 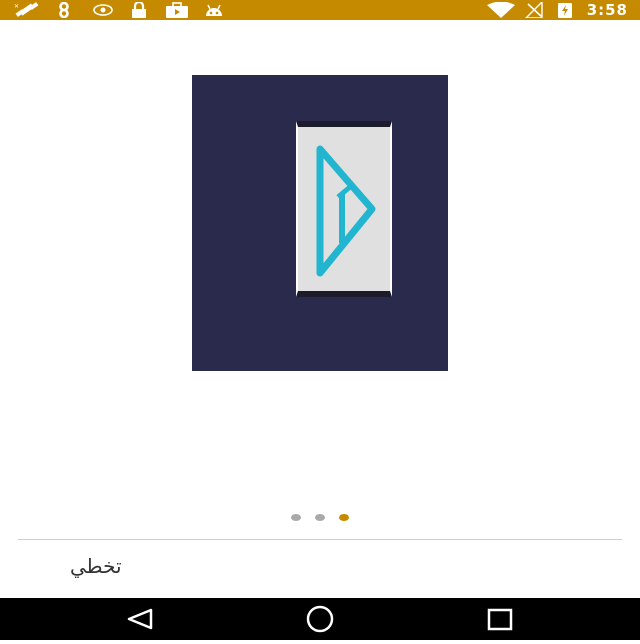 I want to click on wifi-icon, so click(x=501, y=10).